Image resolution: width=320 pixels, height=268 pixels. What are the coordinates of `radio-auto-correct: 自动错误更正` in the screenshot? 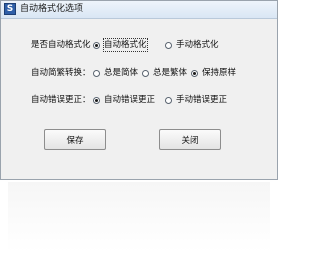 It's located at (124, 100).